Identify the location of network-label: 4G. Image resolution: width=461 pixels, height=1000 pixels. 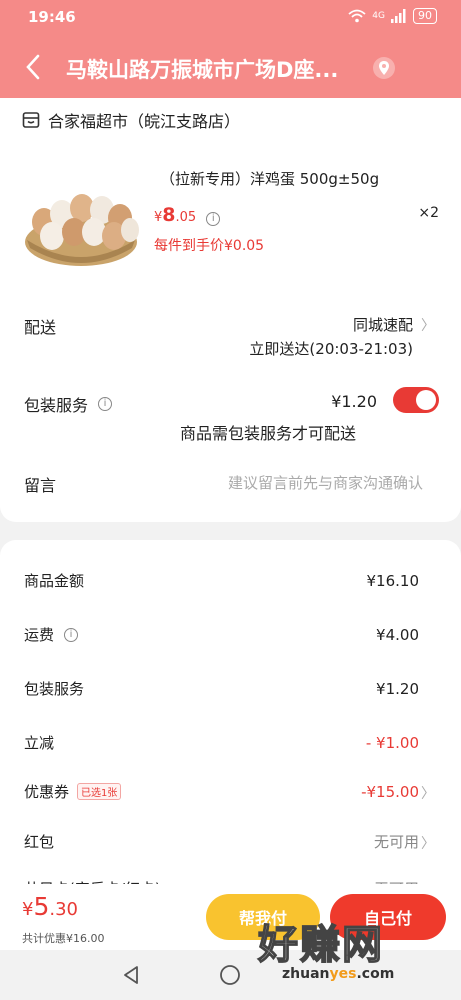
(378, 16).